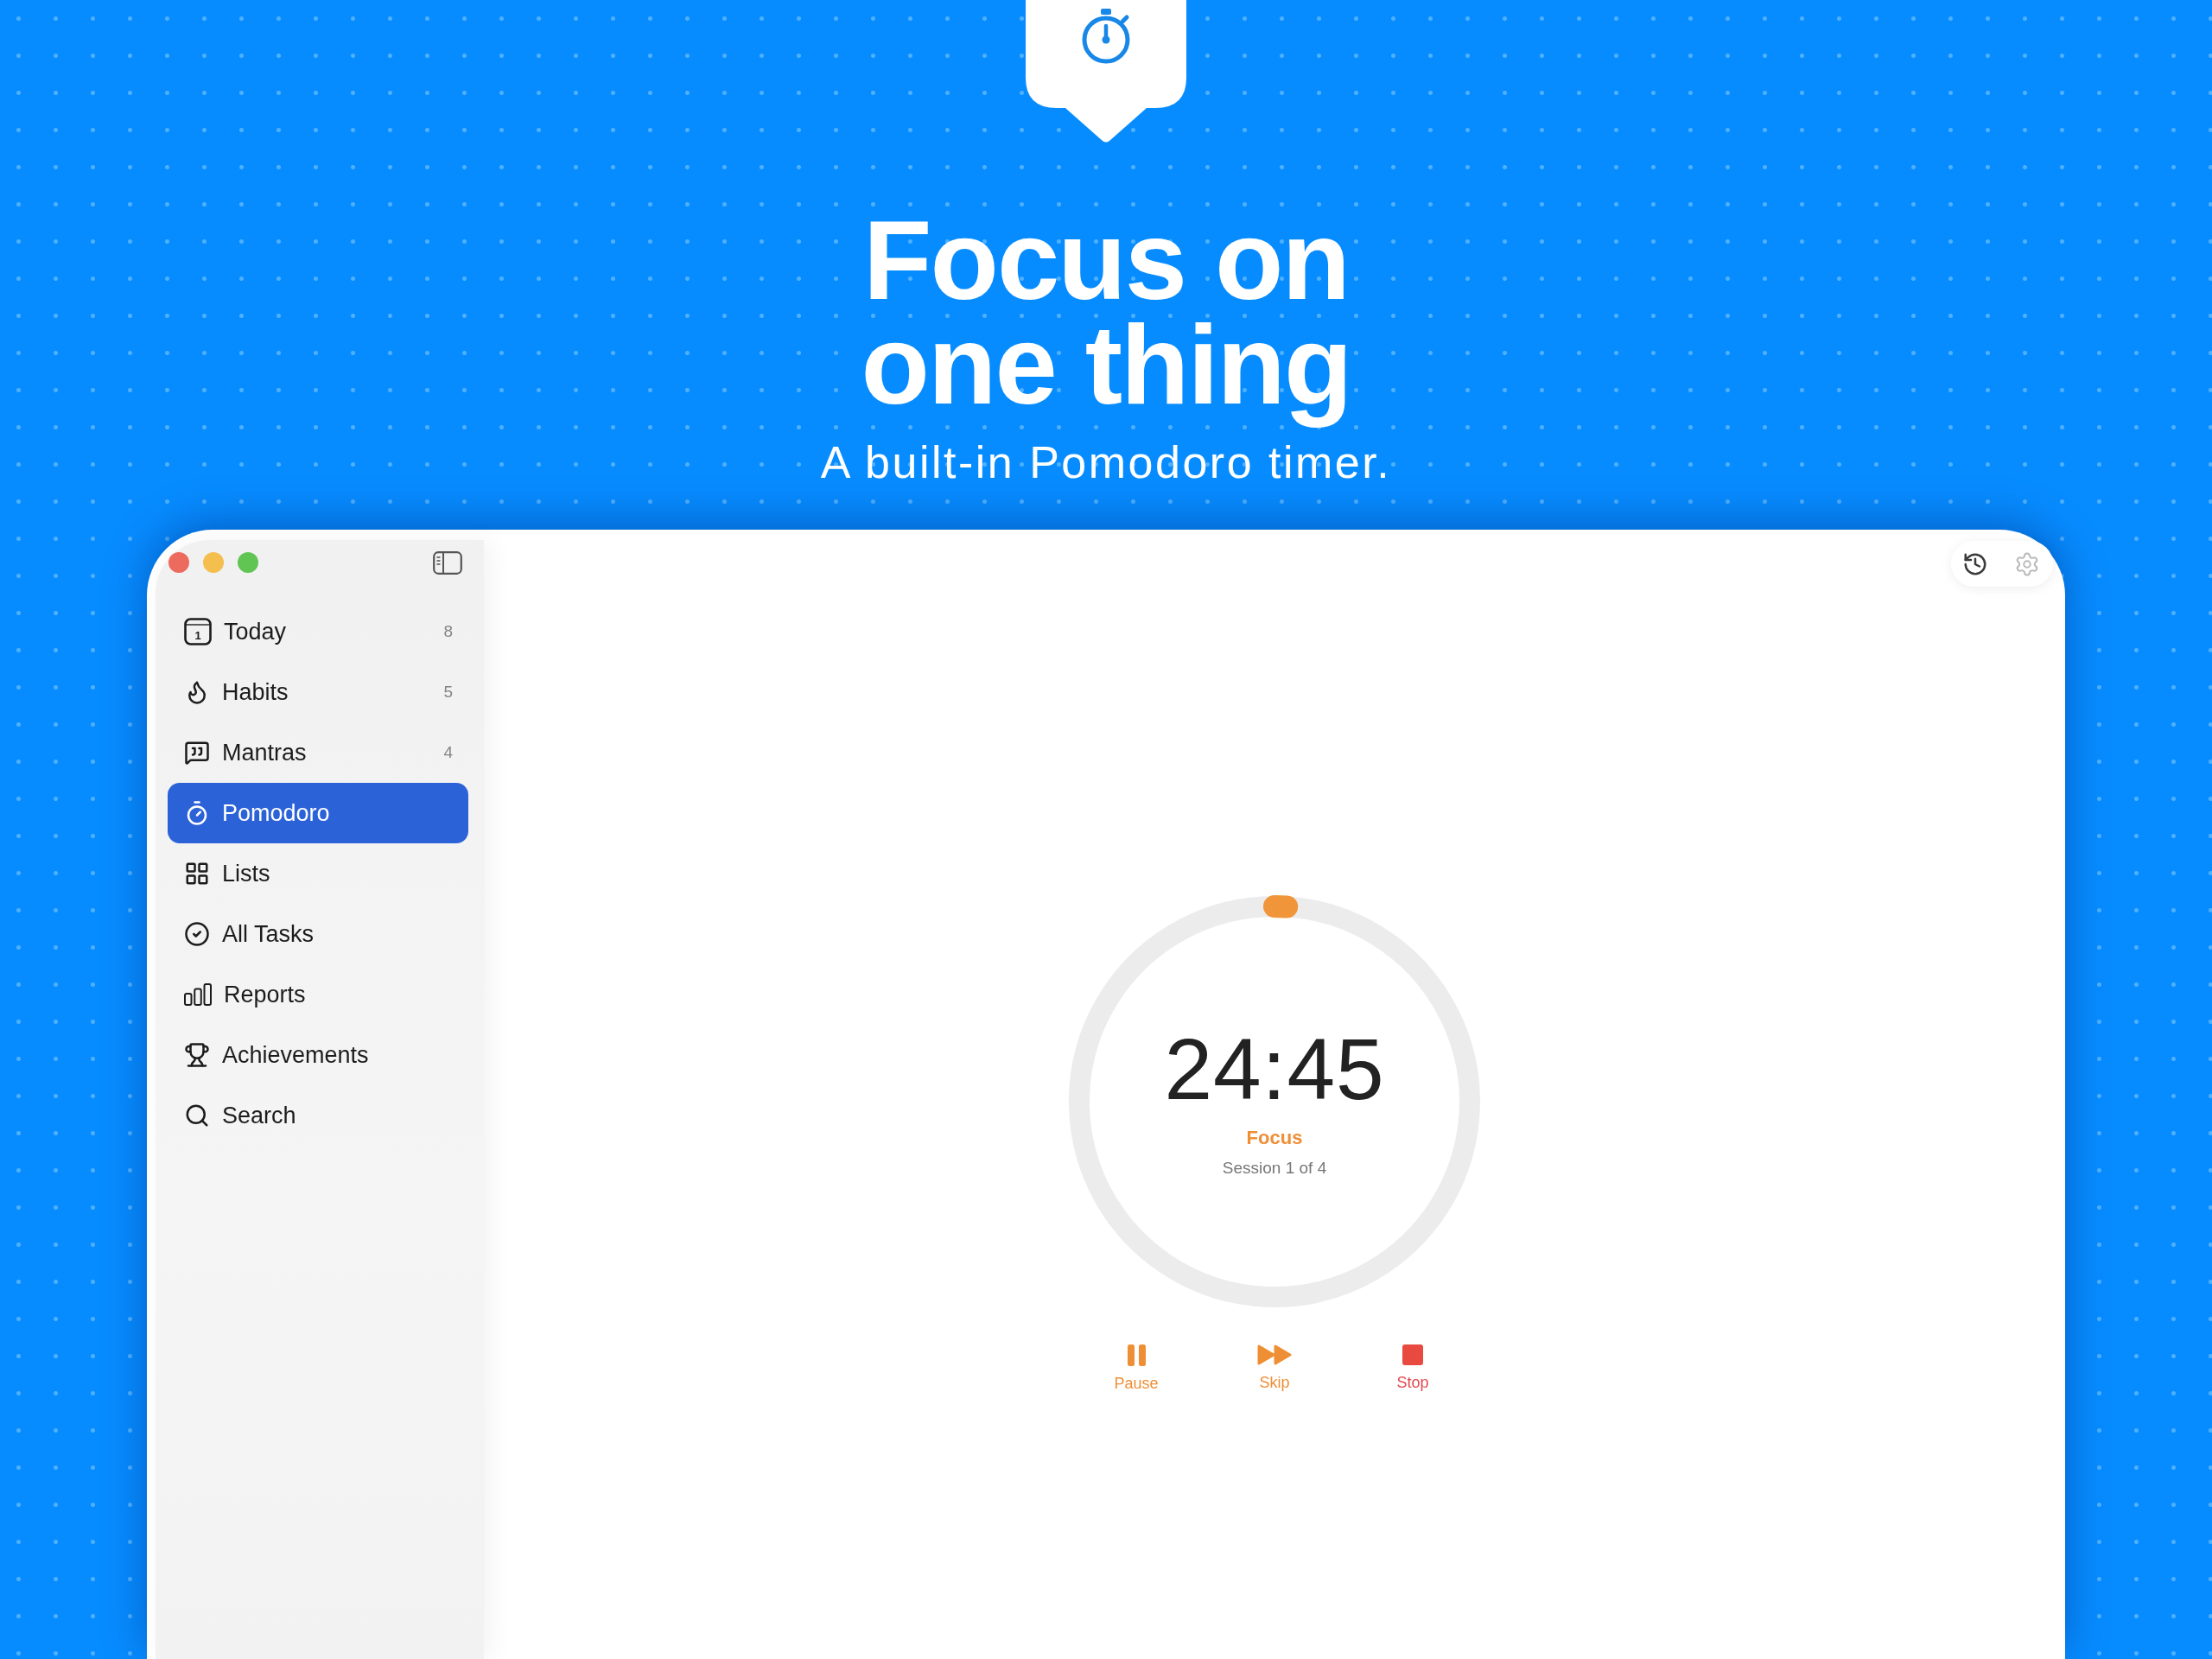 Image resolution: width=2212 pixels, height=1659 pixels. I want to click on sidebar-icon, so click(448, 562).